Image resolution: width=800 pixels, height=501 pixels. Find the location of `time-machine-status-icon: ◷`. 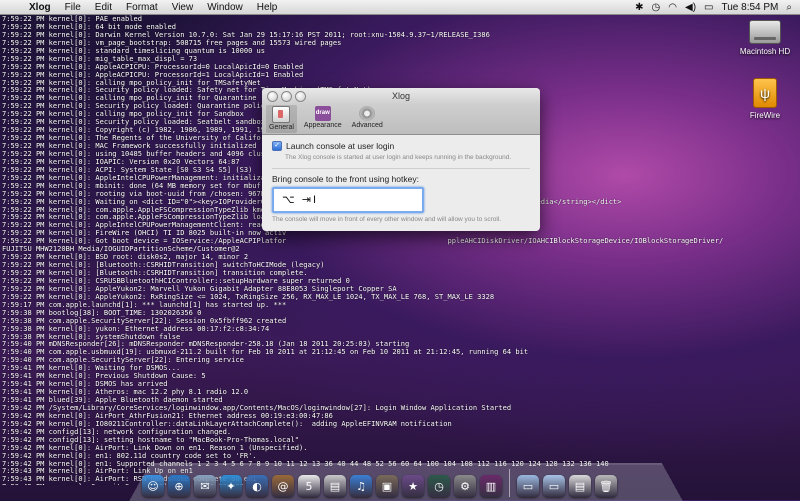

time-machine-status-icon: ◷ is located at coordinates (656, 7).